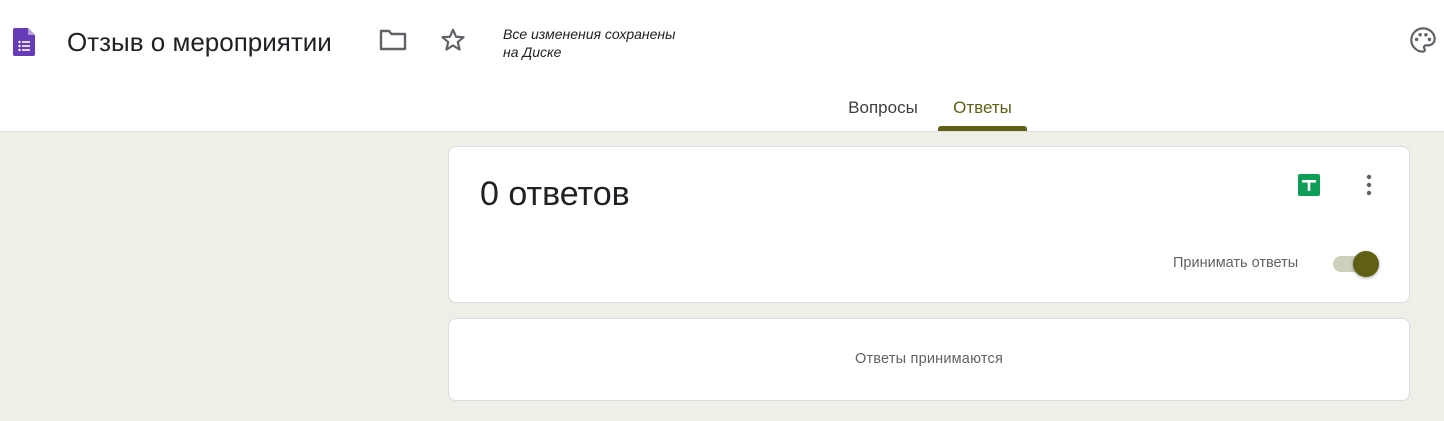 The width and height of the screenshot is (1444, 421). I want to click on more-vert-icon, so click(1369, 187).